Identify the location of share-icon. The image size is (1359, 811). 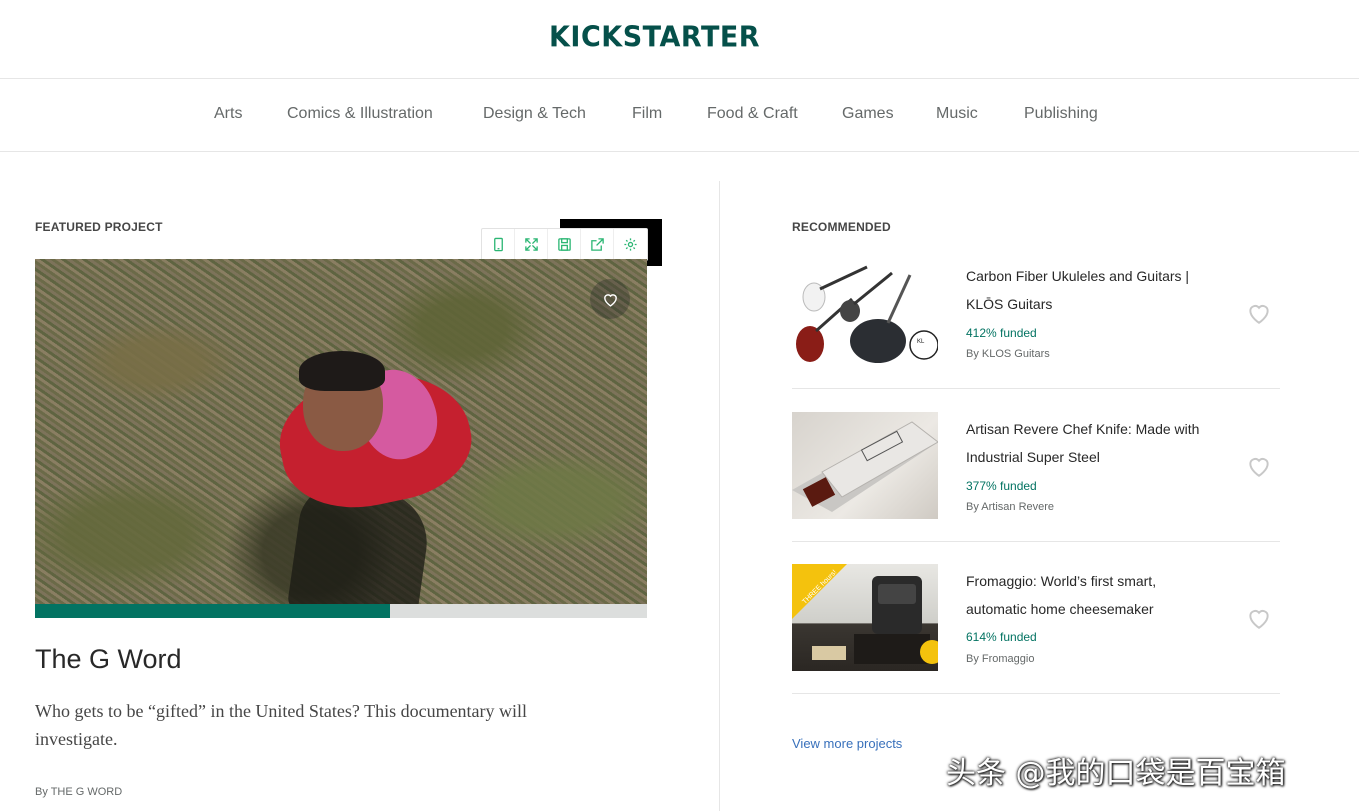
(597, 244).